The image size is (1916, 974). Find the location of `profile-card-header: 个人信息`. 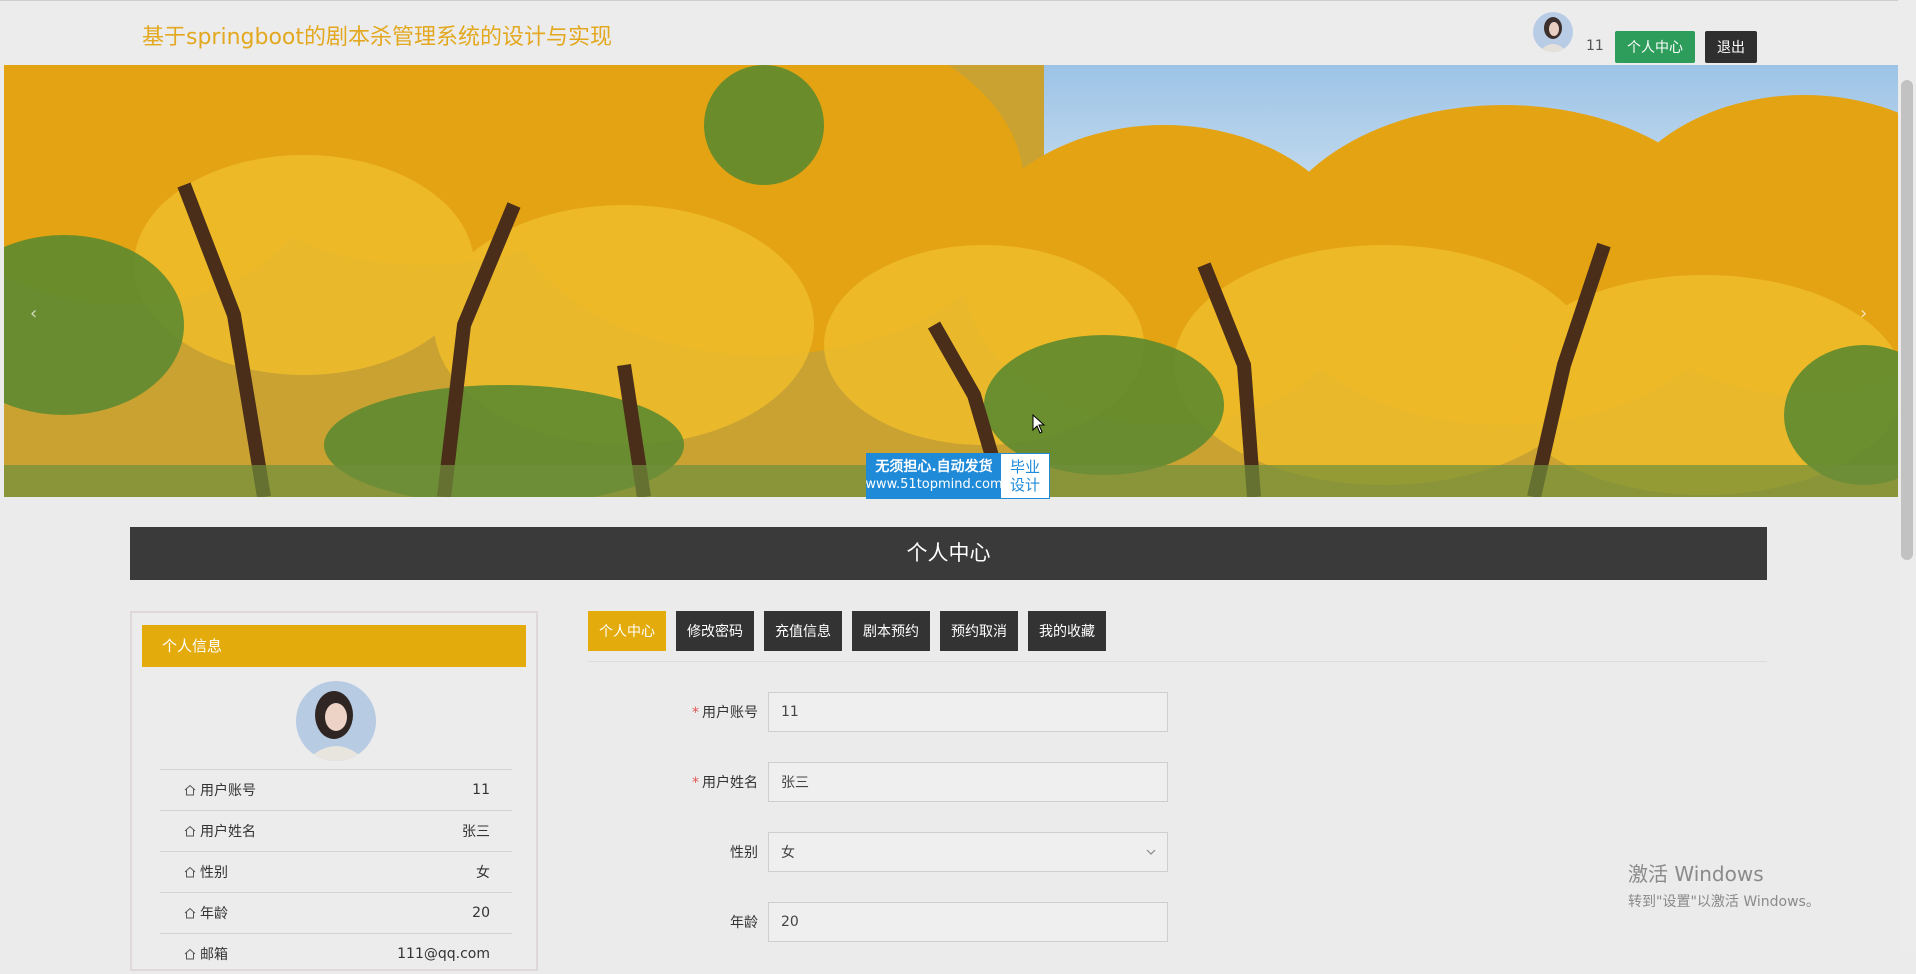

profile-card-header: 个人信息 is located at coordinates (334, 646).